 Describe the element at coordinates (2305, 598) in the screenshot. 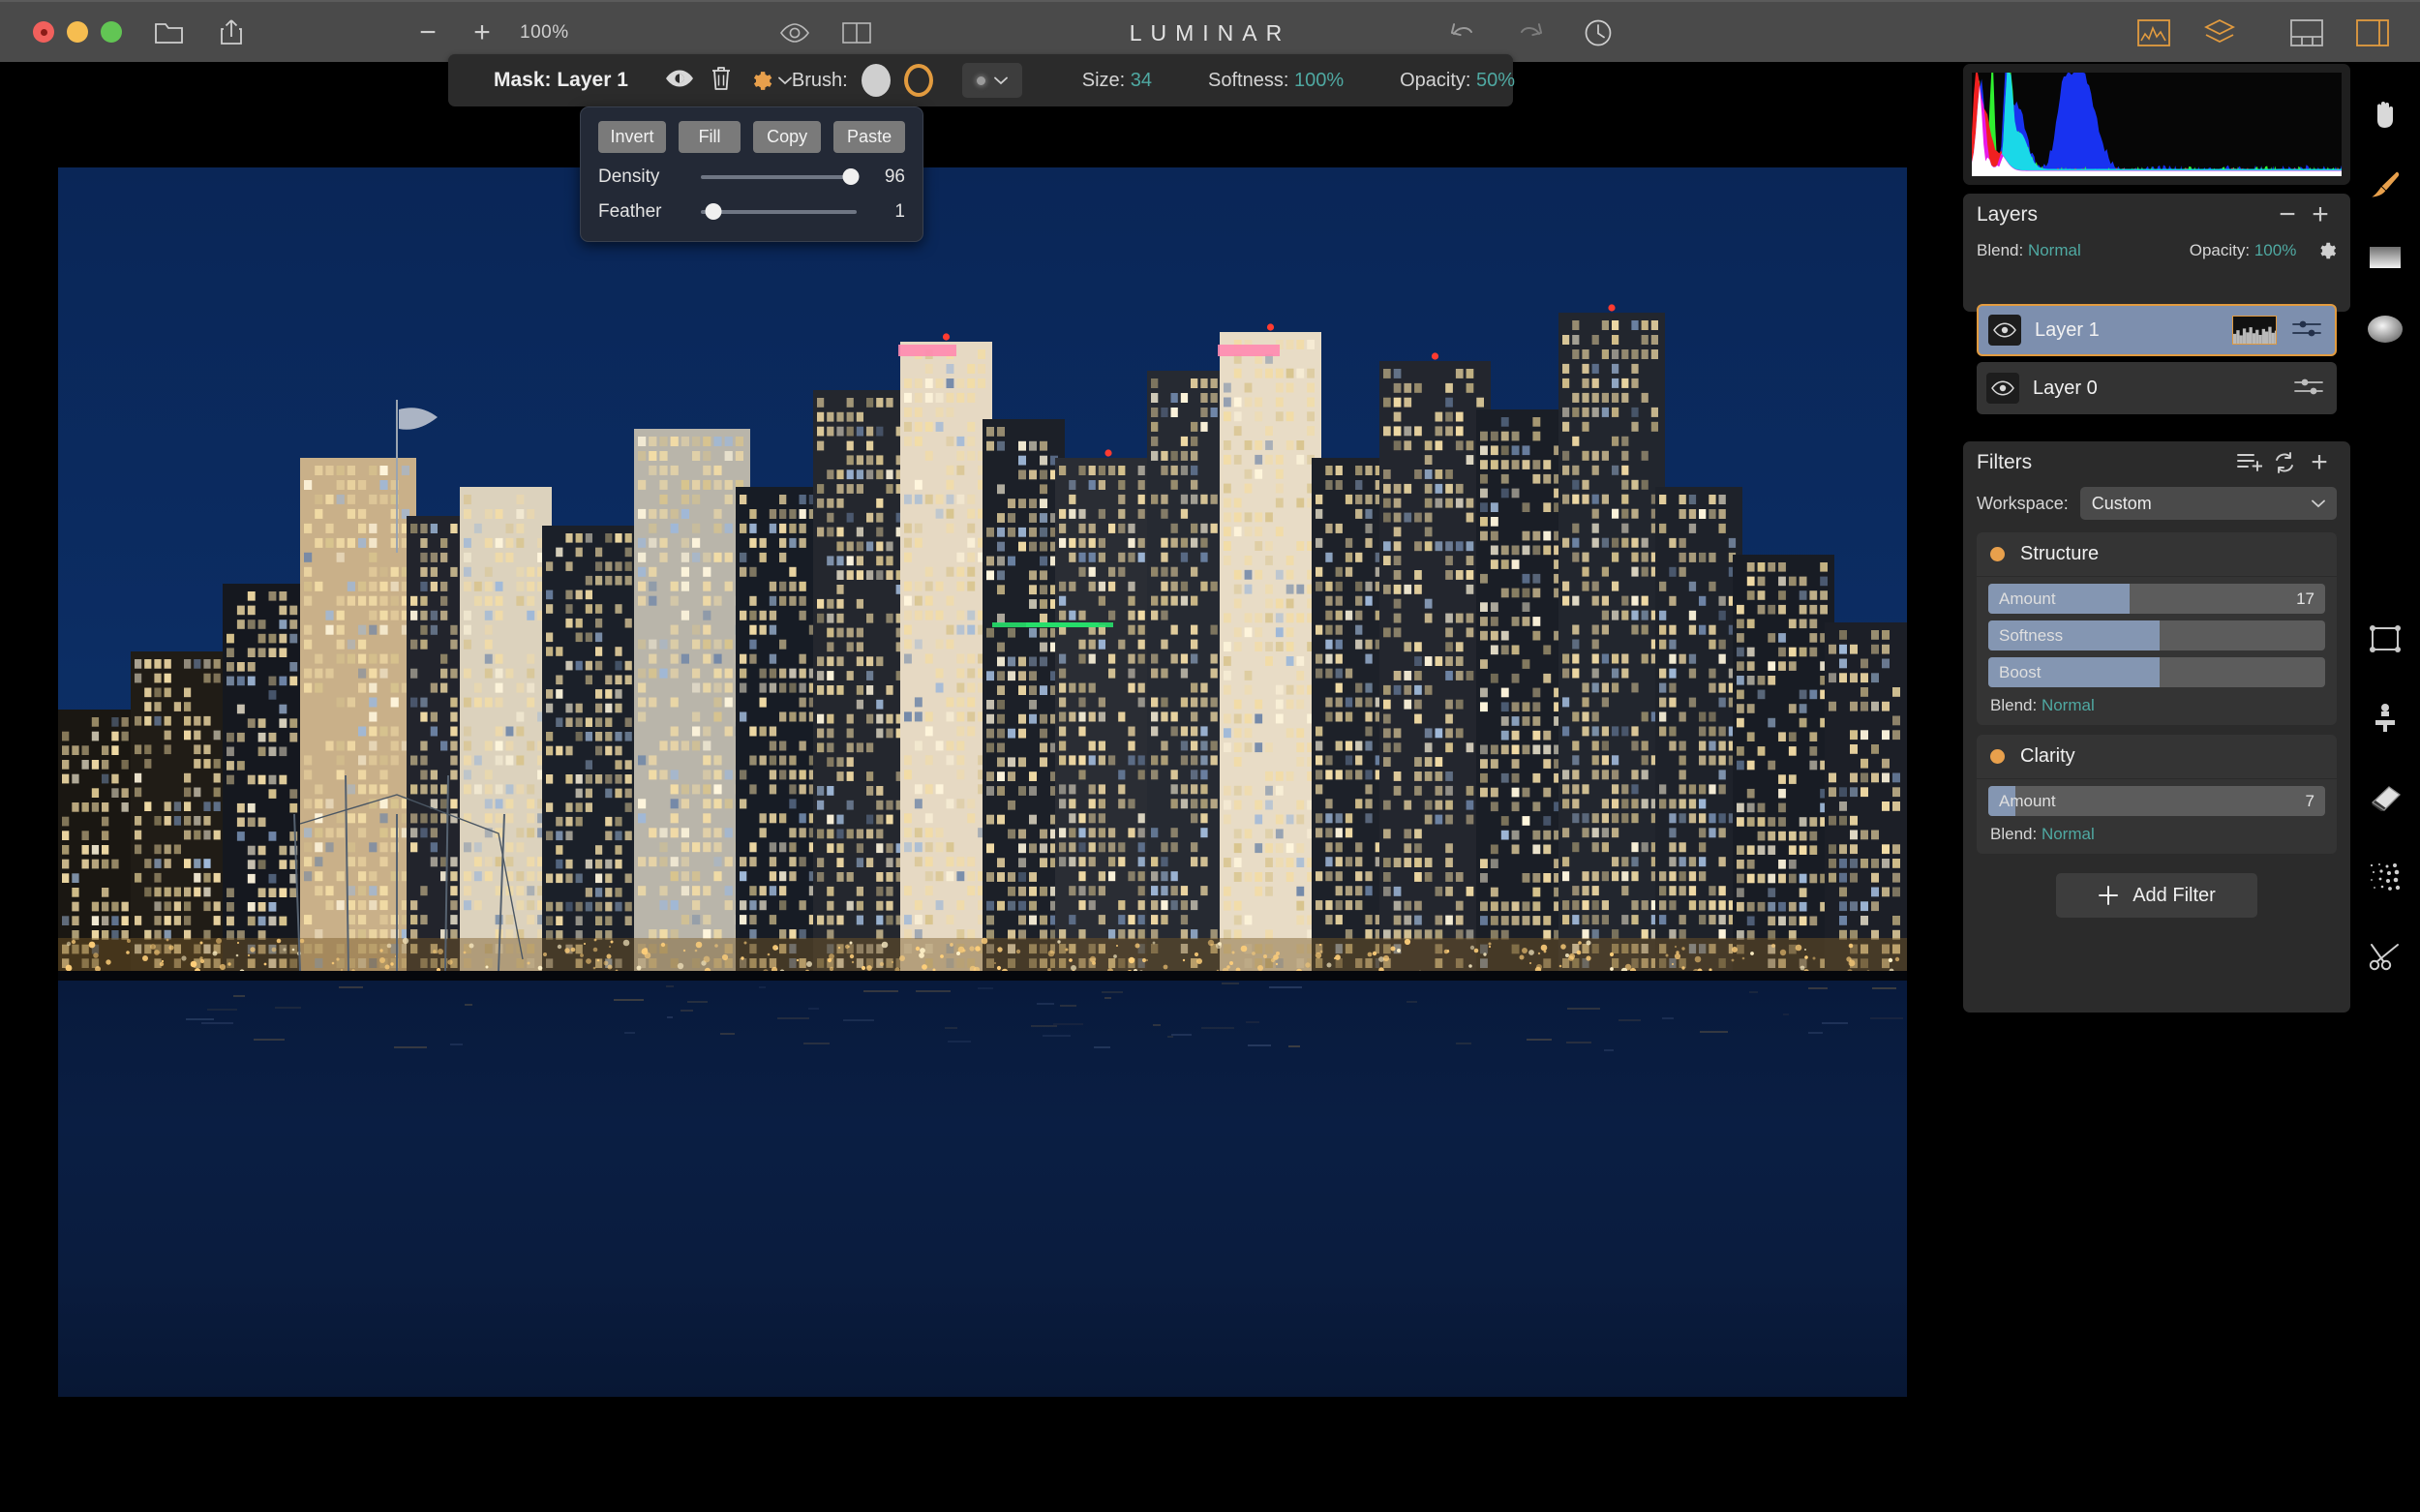

I see `filter-slider-value: 17` at that location.